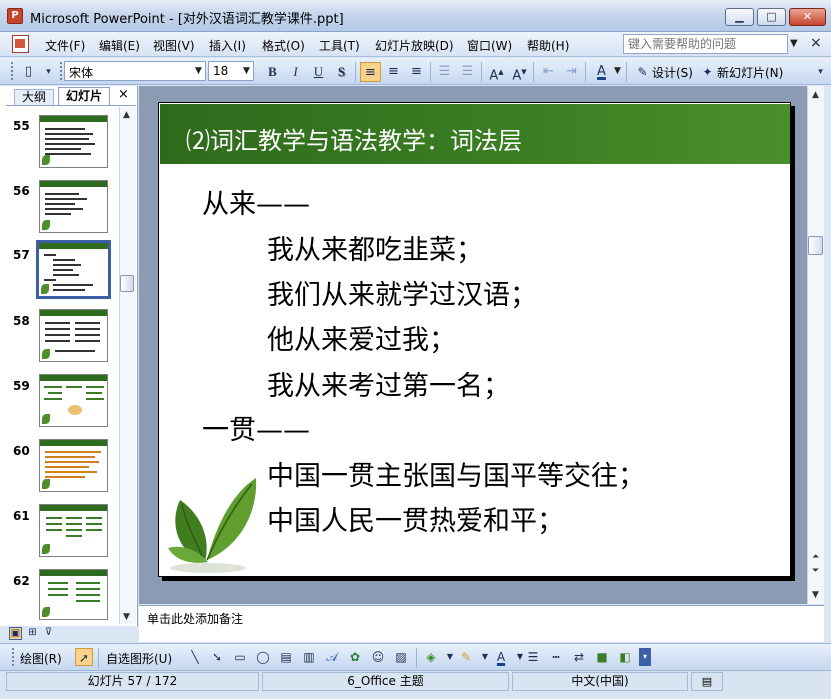 This screenshot has width=831, height=699. I want to click on menu-help: 帮助(H), so click(548, 45).